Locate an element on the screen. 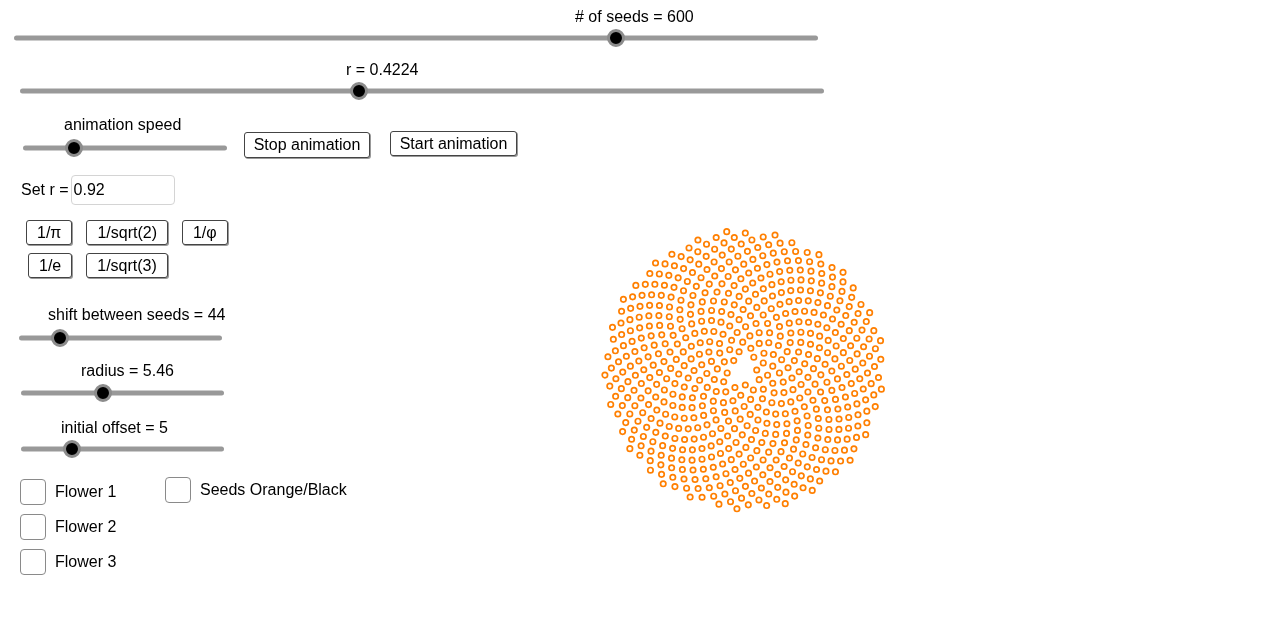 The image size is (1269, 640). slider-label: r = 0.4224 is located at coordinates (382, 70).